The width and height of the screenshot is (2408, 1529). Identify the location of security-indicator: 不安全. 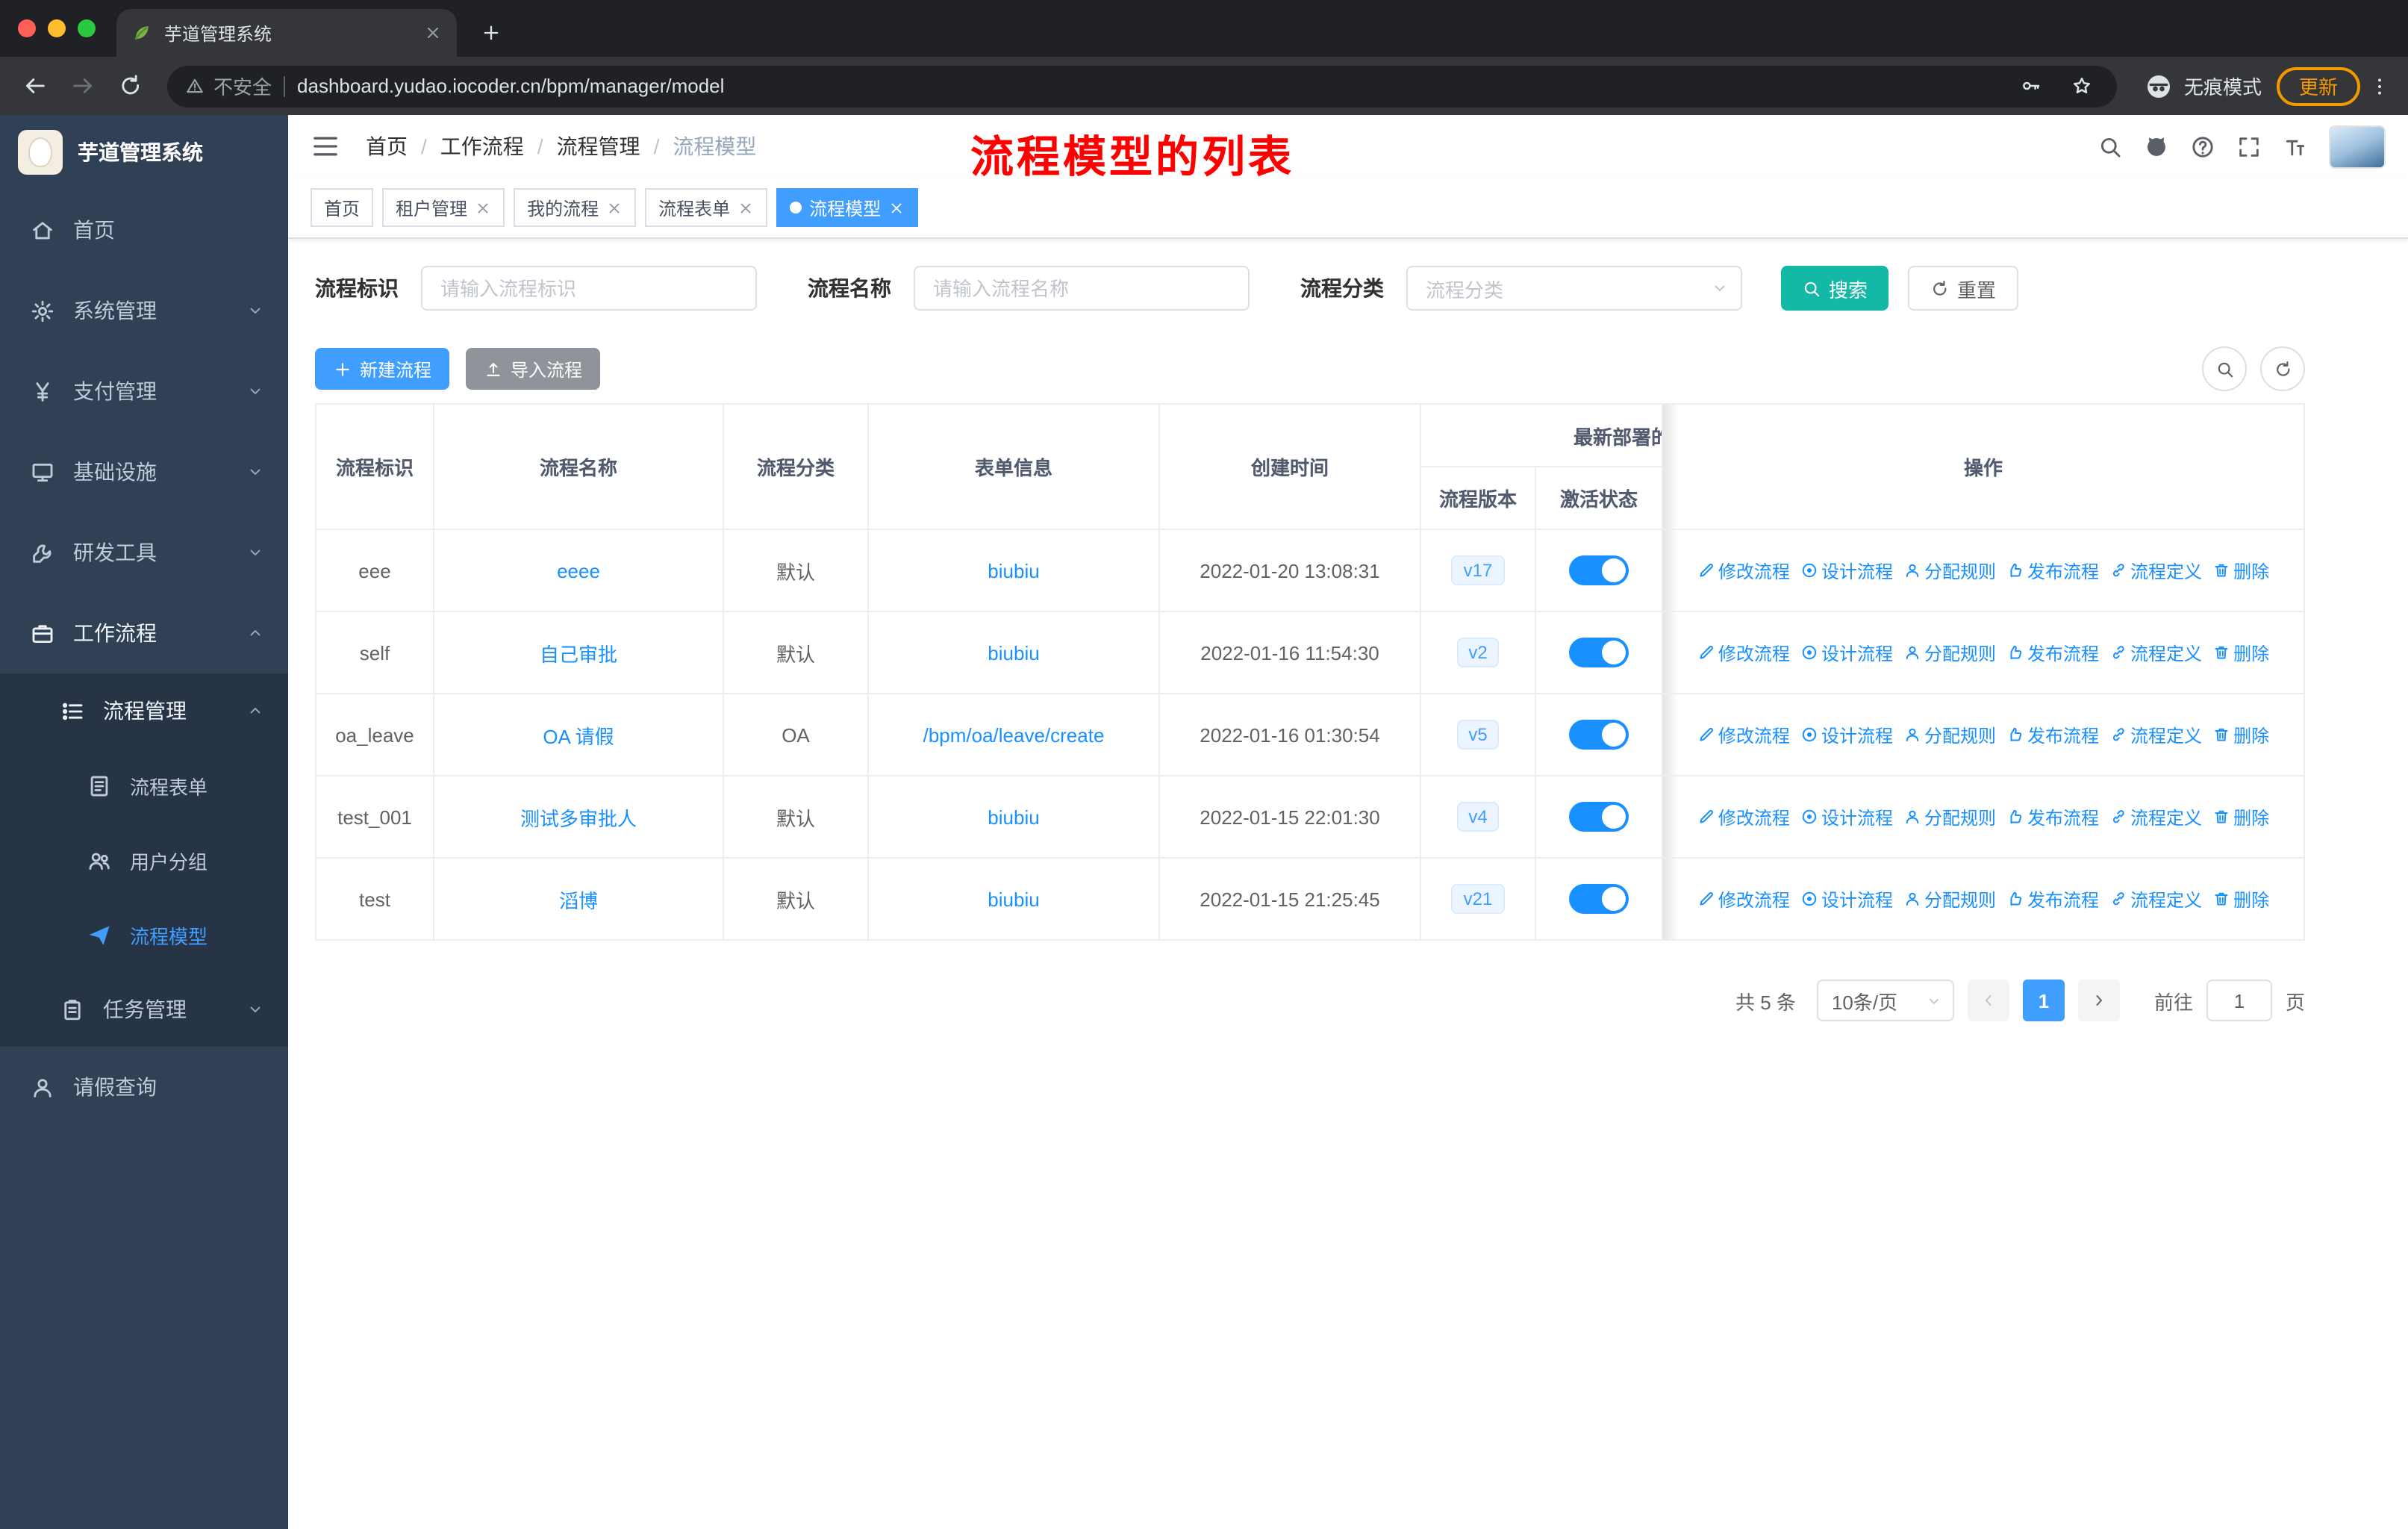
(228, 86).